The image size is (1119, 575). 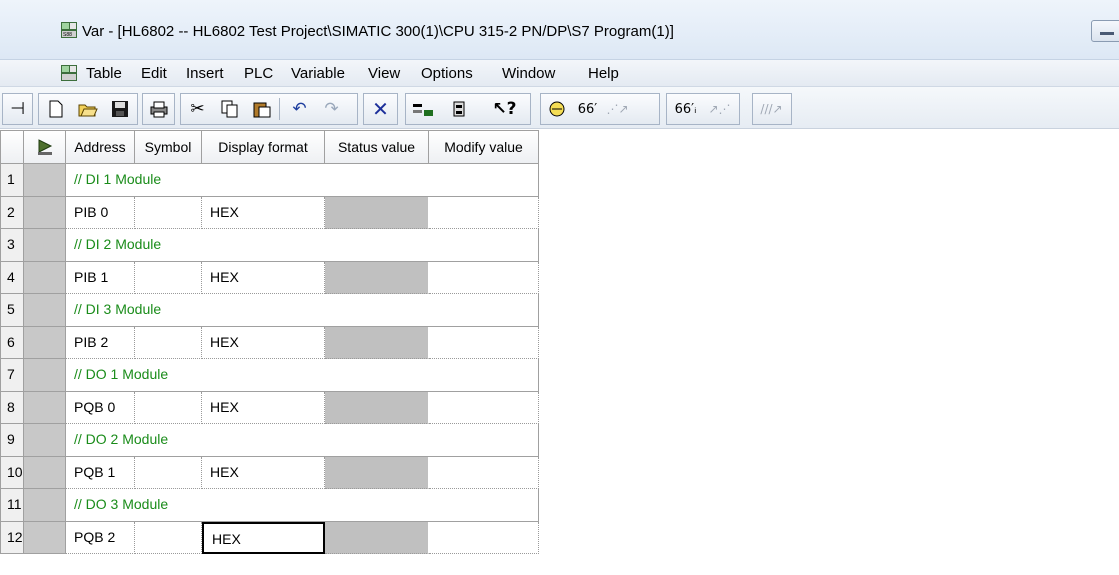 I want to click on modify-variable-icon, so click(x=458, y=109).